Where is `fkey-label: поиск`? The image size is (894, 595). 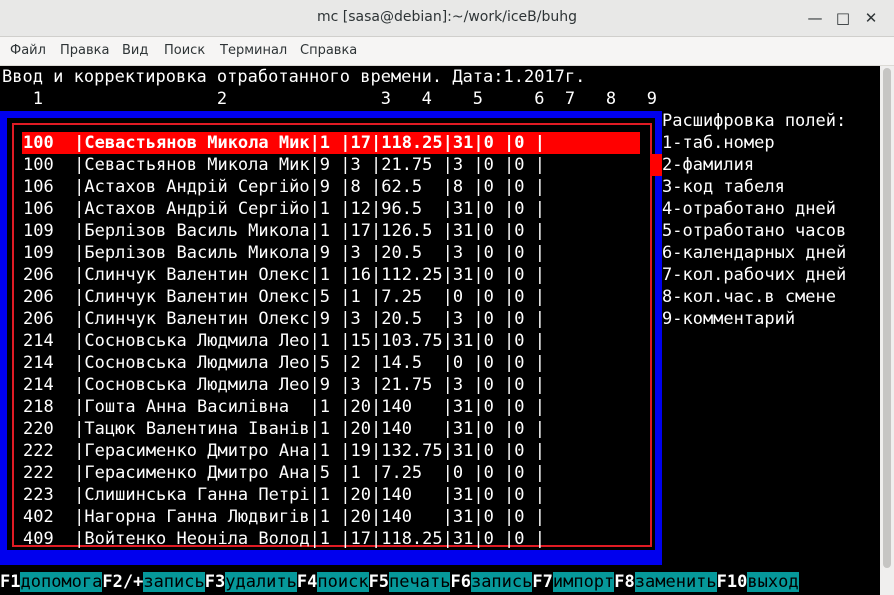 fkey-label: поиск is located at coordinates (343, 582).